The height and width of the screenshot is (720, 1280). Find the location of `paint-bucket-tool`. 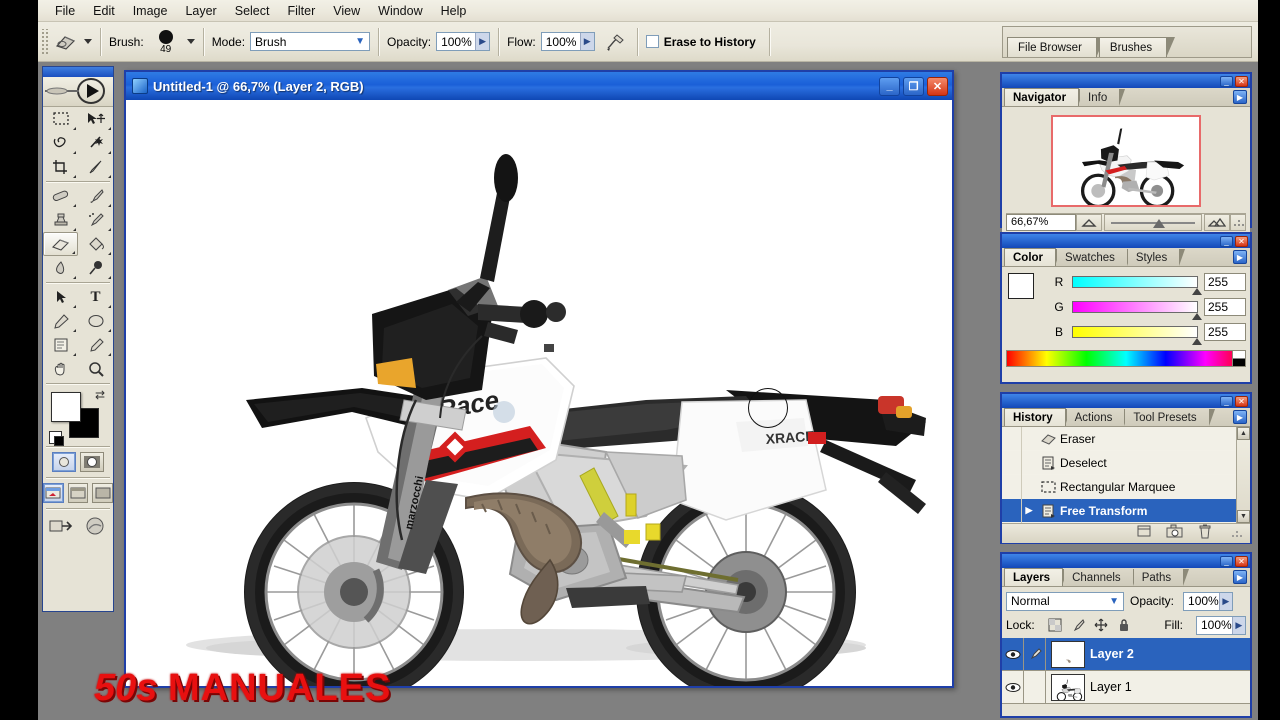

paint-bucket-tool is located at coordinates (95, 244).